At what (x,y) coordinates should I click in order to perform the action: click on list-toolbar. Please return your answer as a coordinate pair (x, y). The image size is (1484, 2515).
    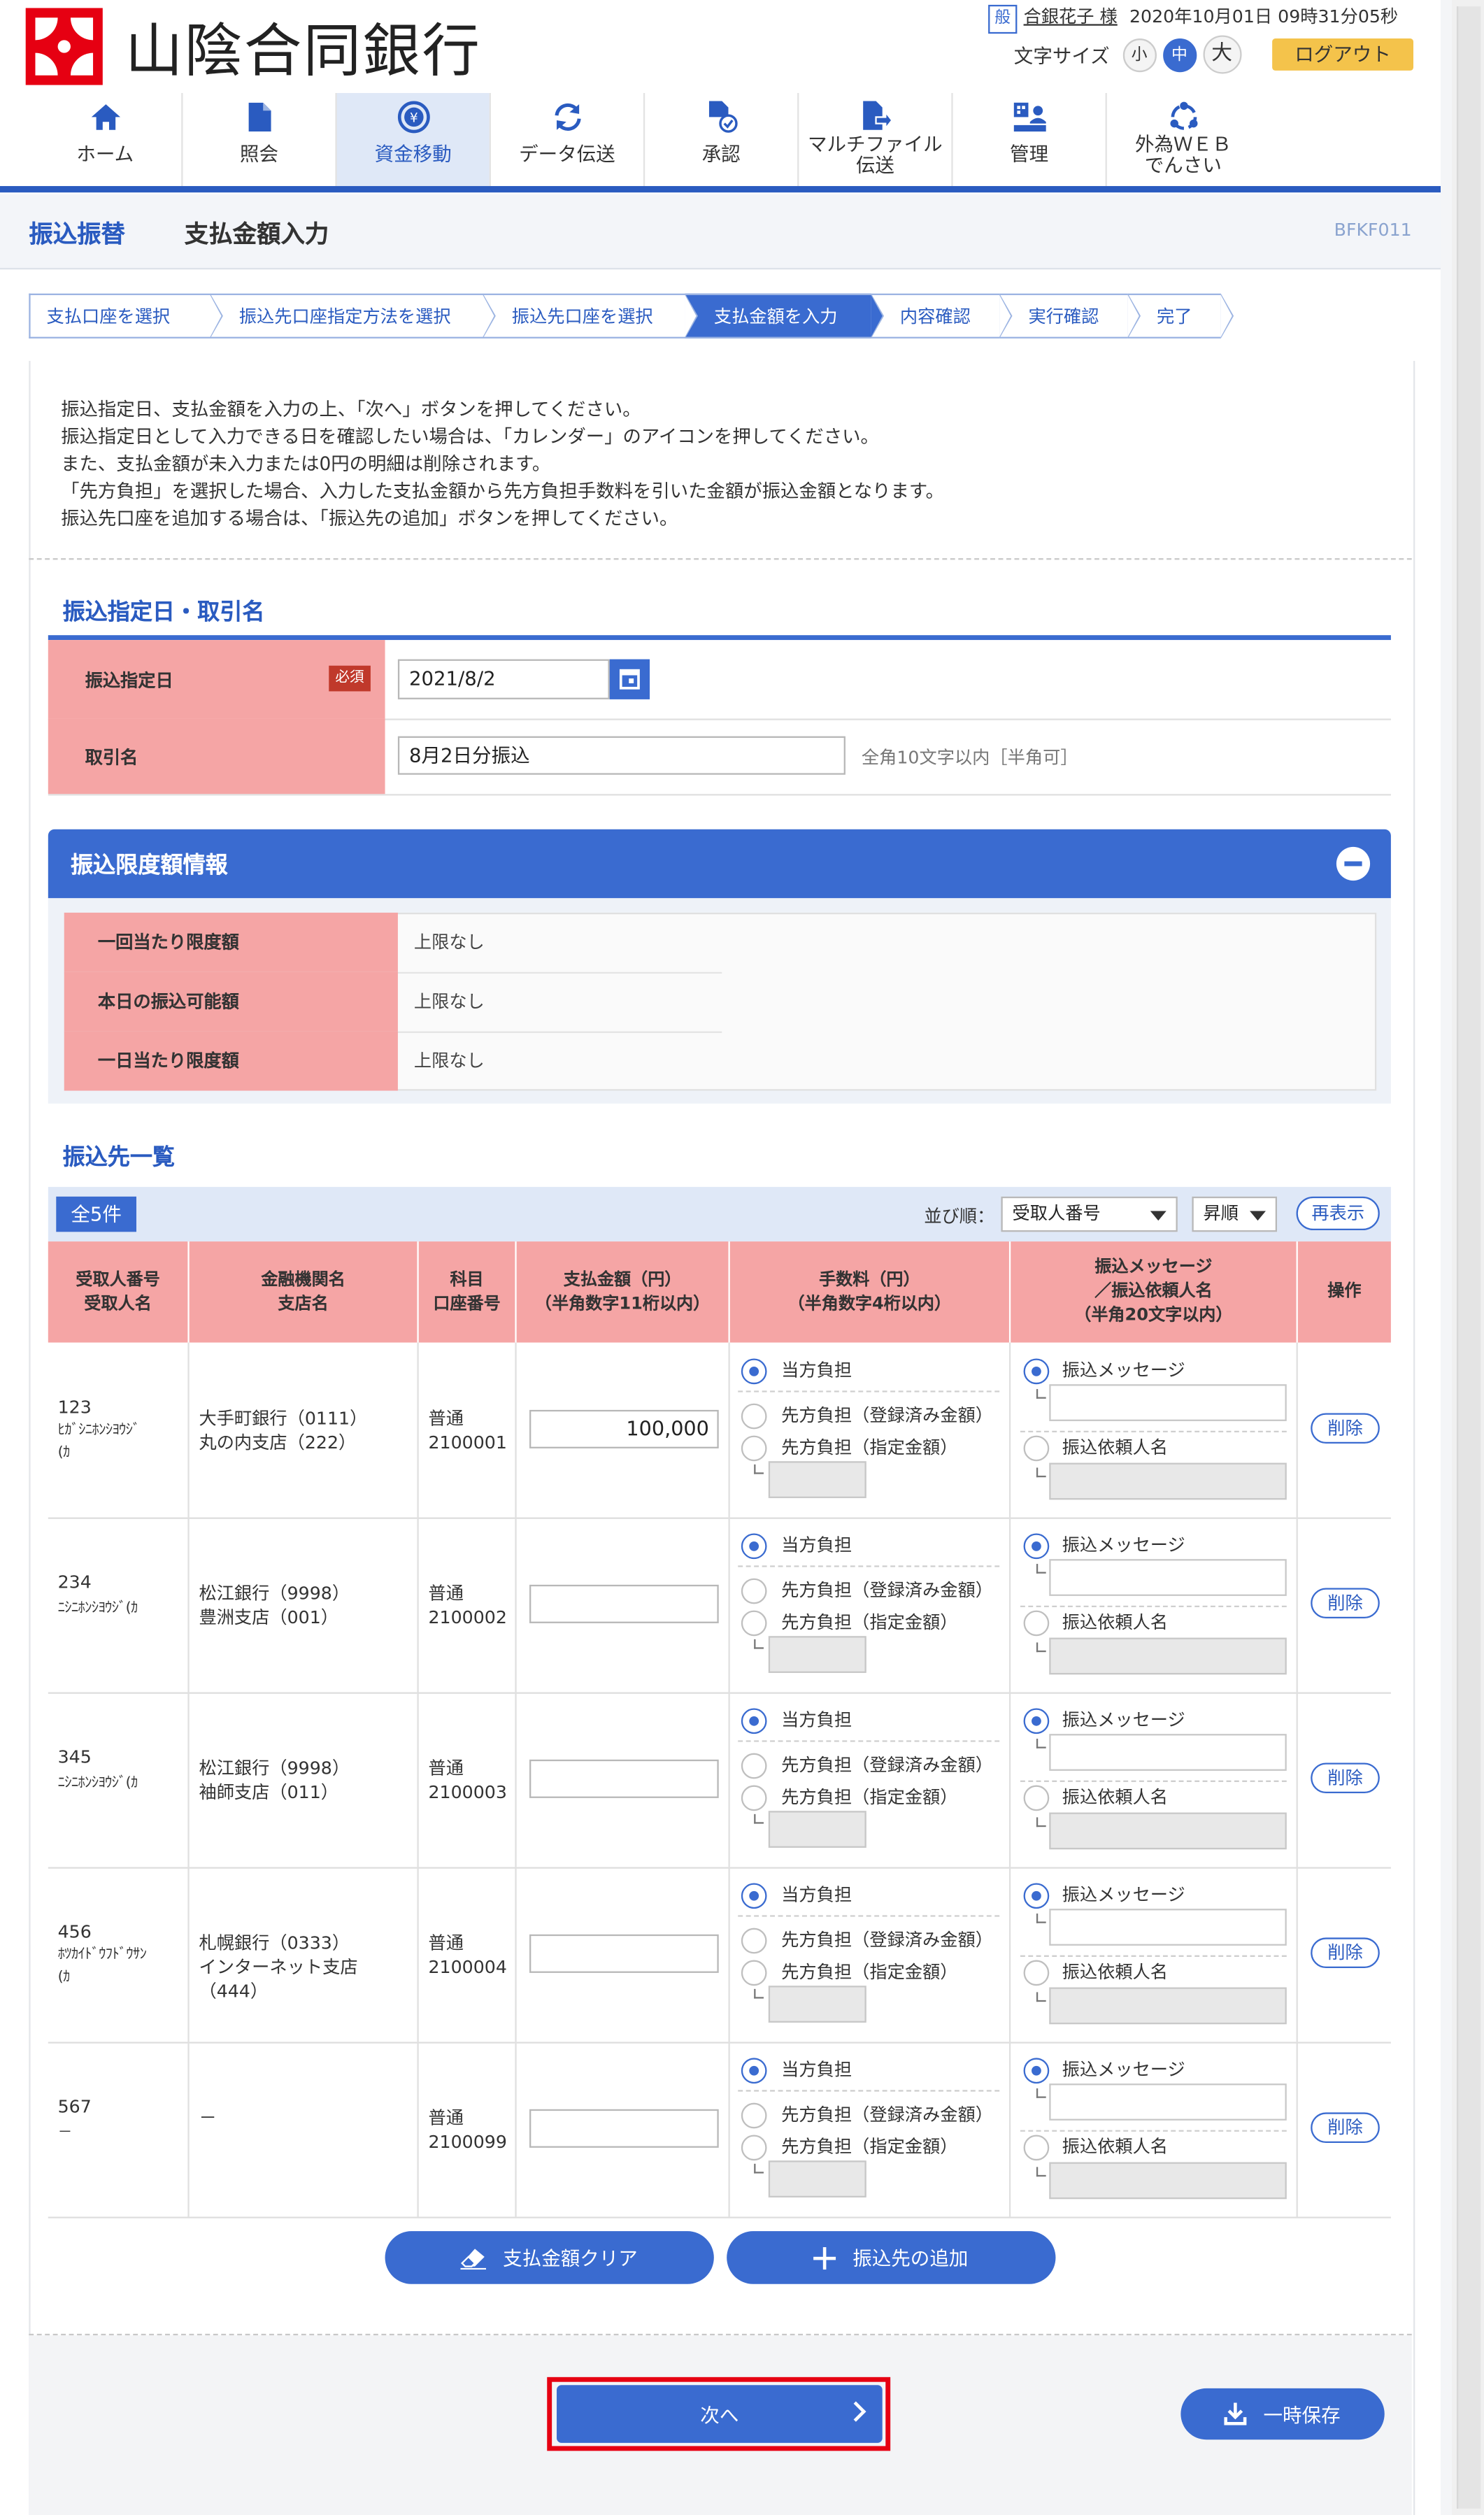
    Looking at the image, I should click on (719, 1214).